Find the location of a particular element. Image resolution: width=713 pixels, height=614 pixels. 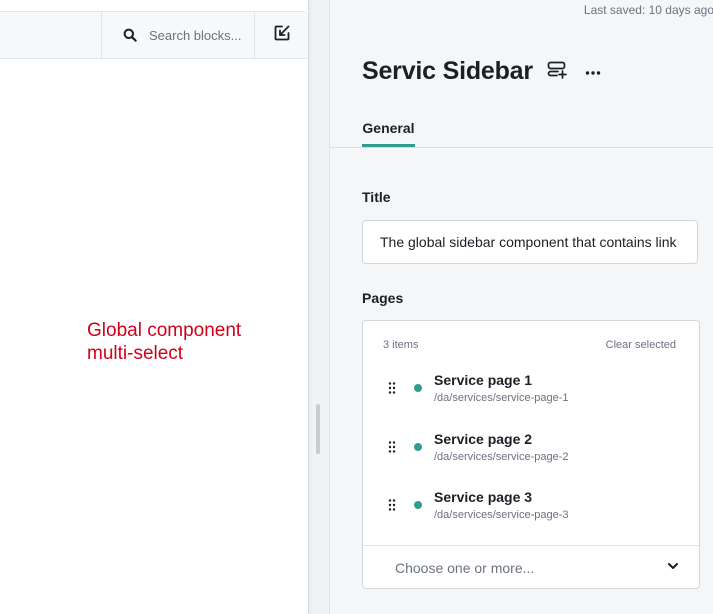

add-block-button is located at coordinates (557, 72).